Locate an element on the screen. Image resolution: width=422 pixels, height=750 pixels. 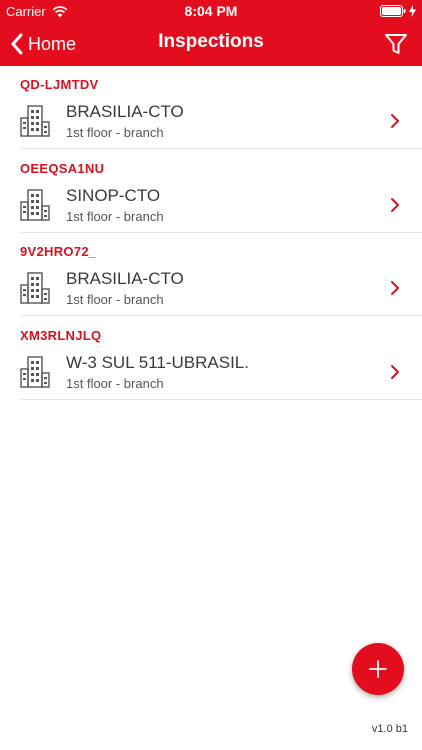
location-name: W-3 SUL 511-UBRASIL. is located at coordinates (157, 362).